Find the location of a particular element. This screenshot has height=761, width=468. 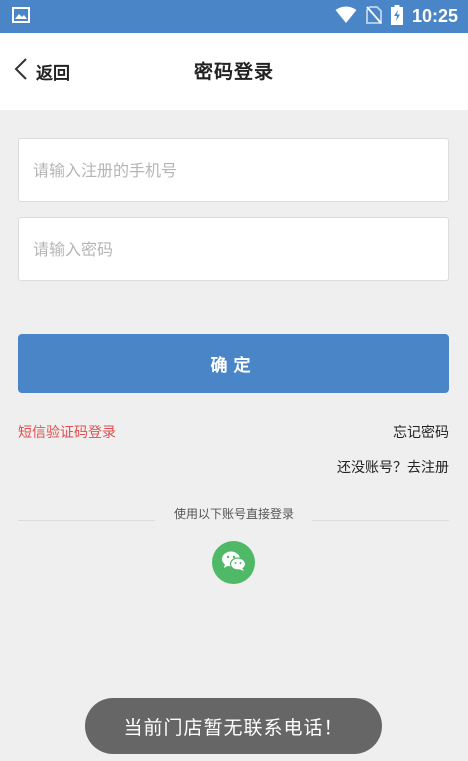

password-input is located at coordinates (233, 249).